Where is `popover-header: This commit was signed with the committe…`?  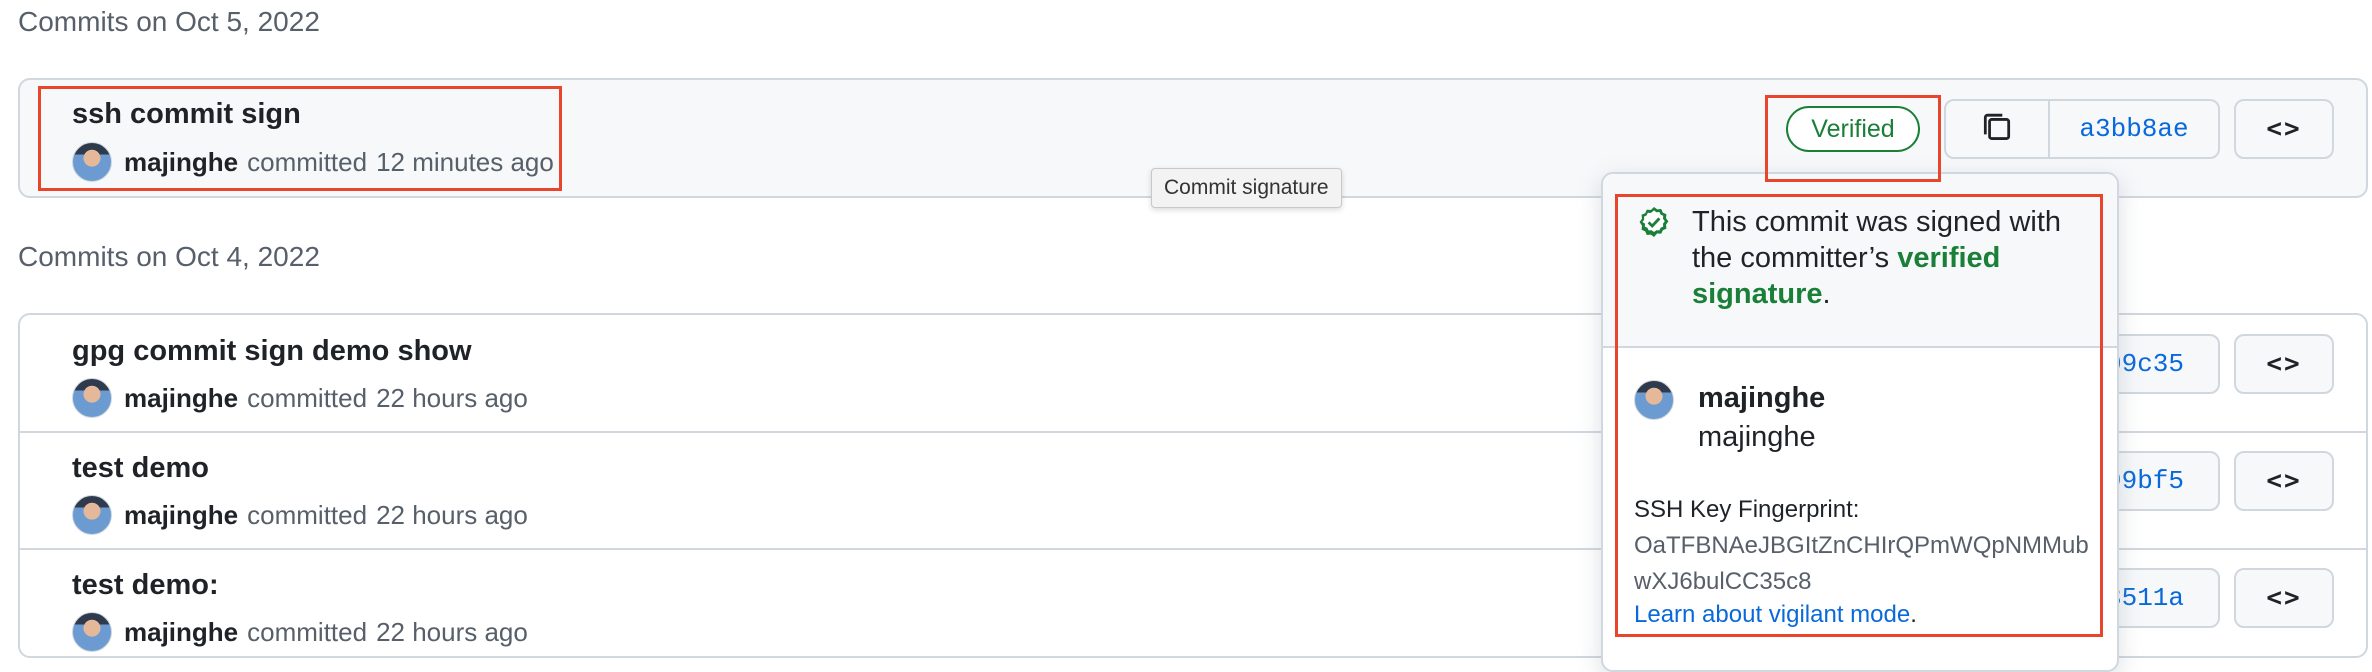
popover-header: This commit was signed with the committe… is located at coordinates (1860, 261).